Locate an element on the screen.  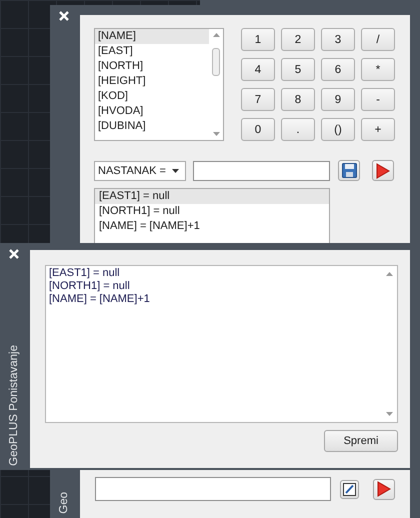
keypad-button: / is located at coordinates (378, 39).